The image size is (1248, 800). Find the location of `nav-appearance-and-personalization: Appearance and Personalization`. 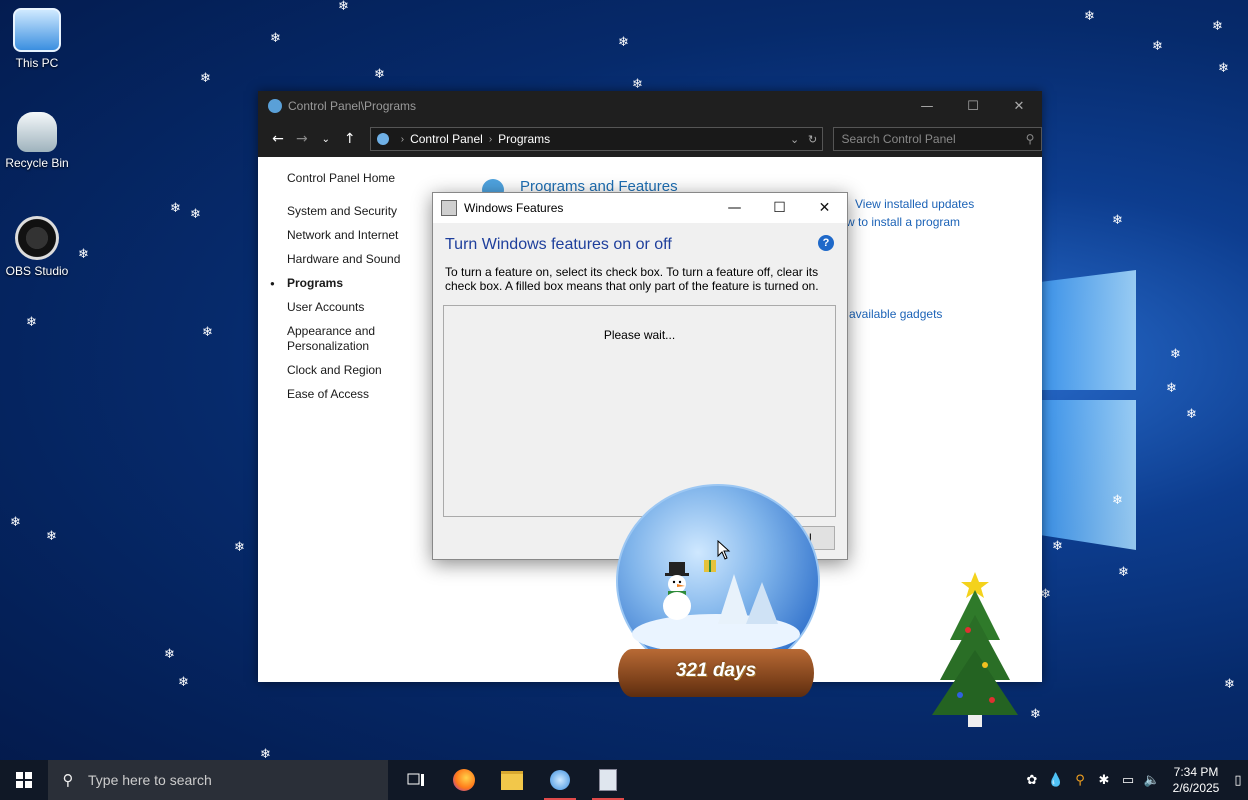

nav-appearance-and-personalization: Appearance and Personalization is located at coordinates (352, 339).